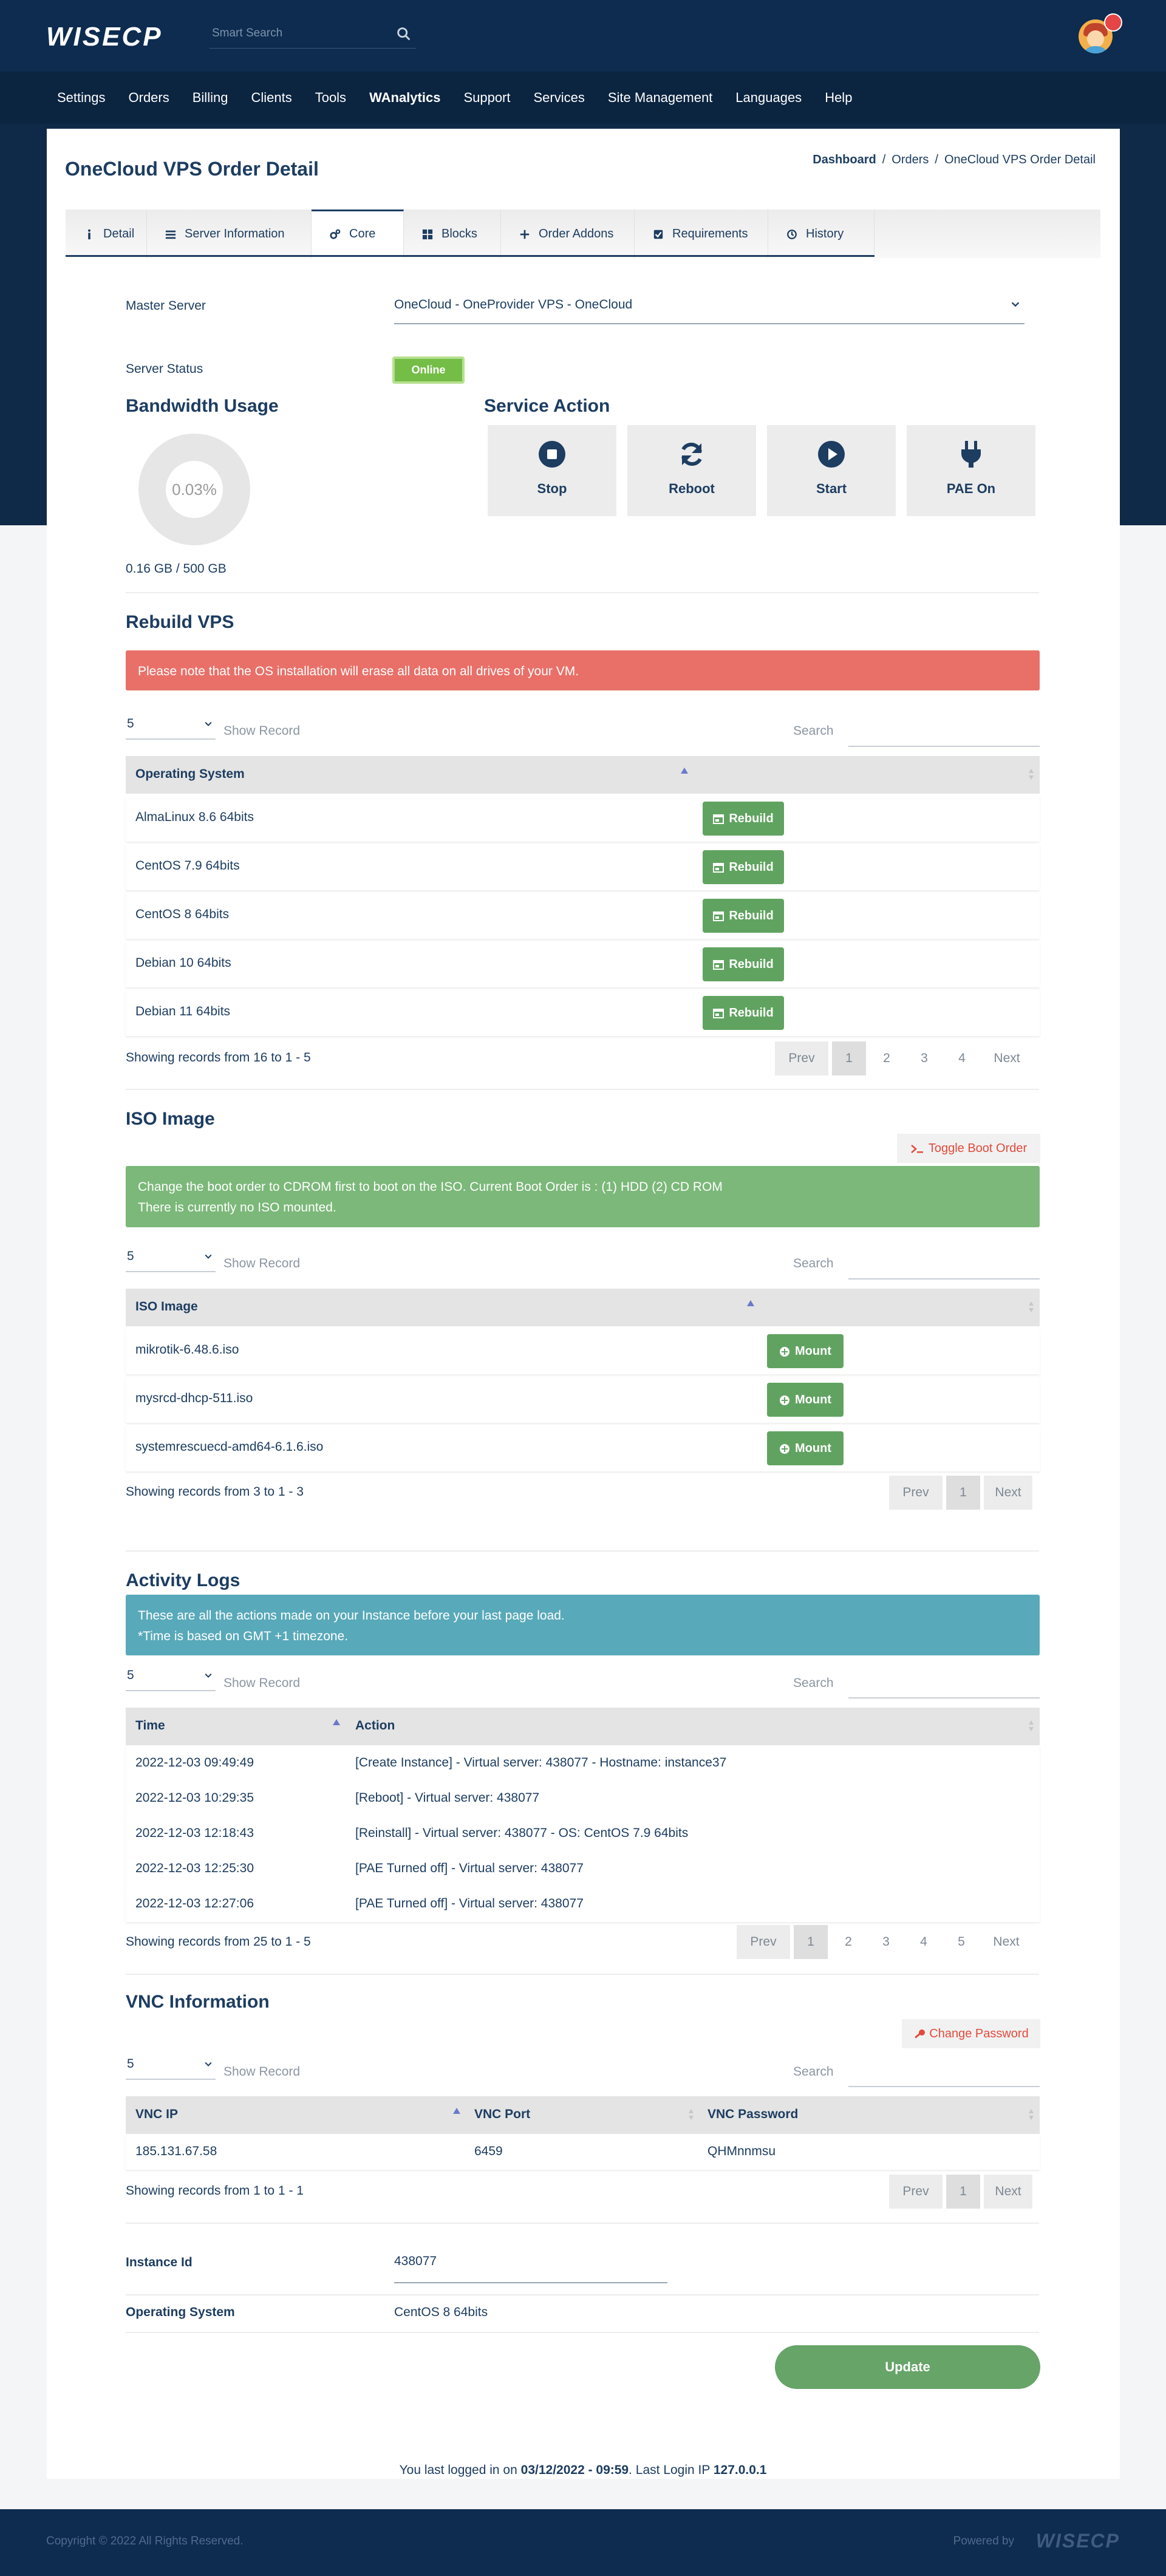 The width and height of the screenshot is (1166, 2576). What do you see at coordinates (404, 98) in the screenshot?
I see `nav-wanalytics: WAnalytics` at bounding box center [404, 98].